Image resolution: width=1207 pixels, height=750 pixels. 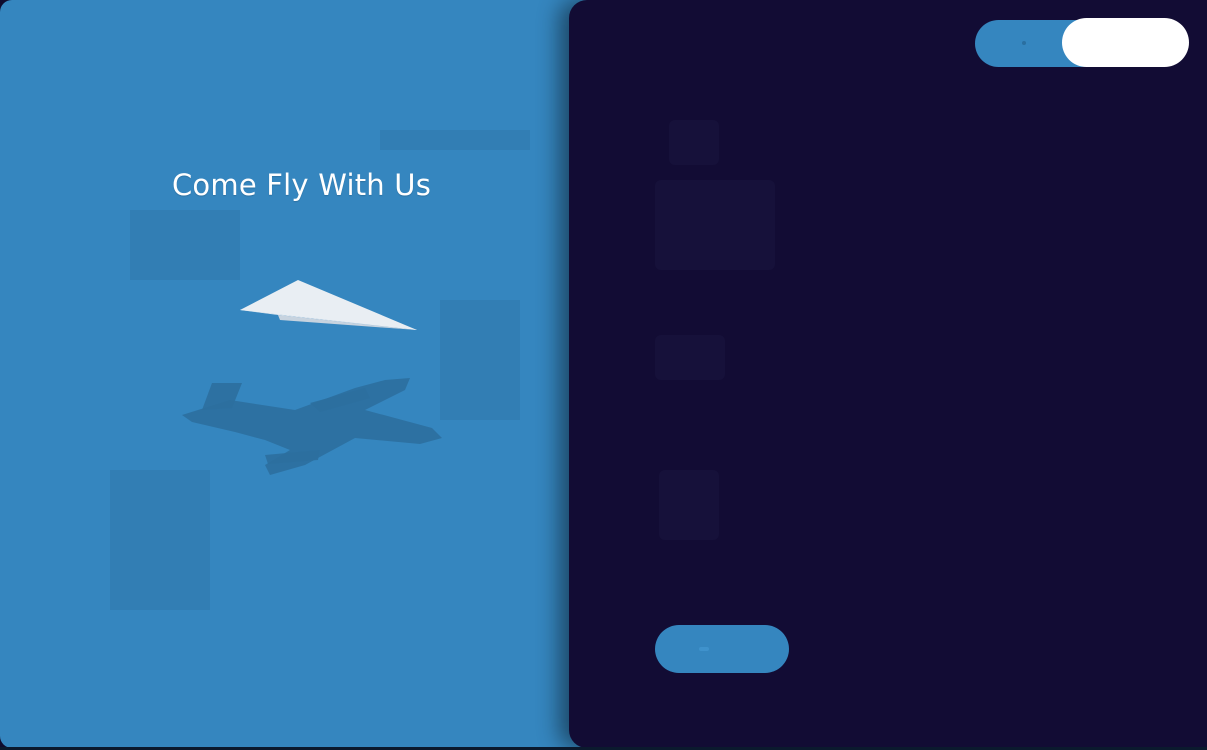 What do you see at coordinates (1024, 43) in the screenshot?
I see `toggle-indicator` at bounding box center [1024, 43].